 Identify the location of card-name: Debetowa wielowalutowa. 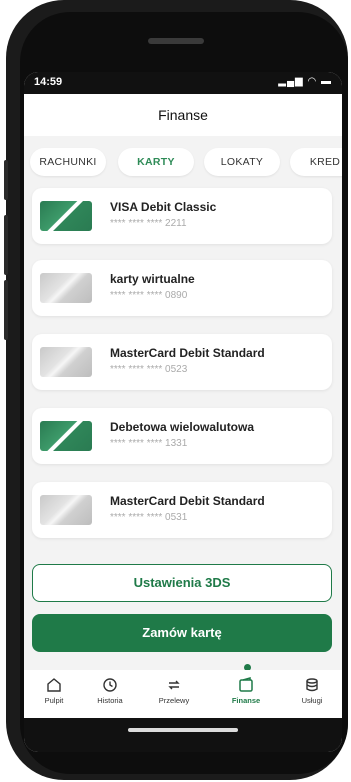
(182, 427).